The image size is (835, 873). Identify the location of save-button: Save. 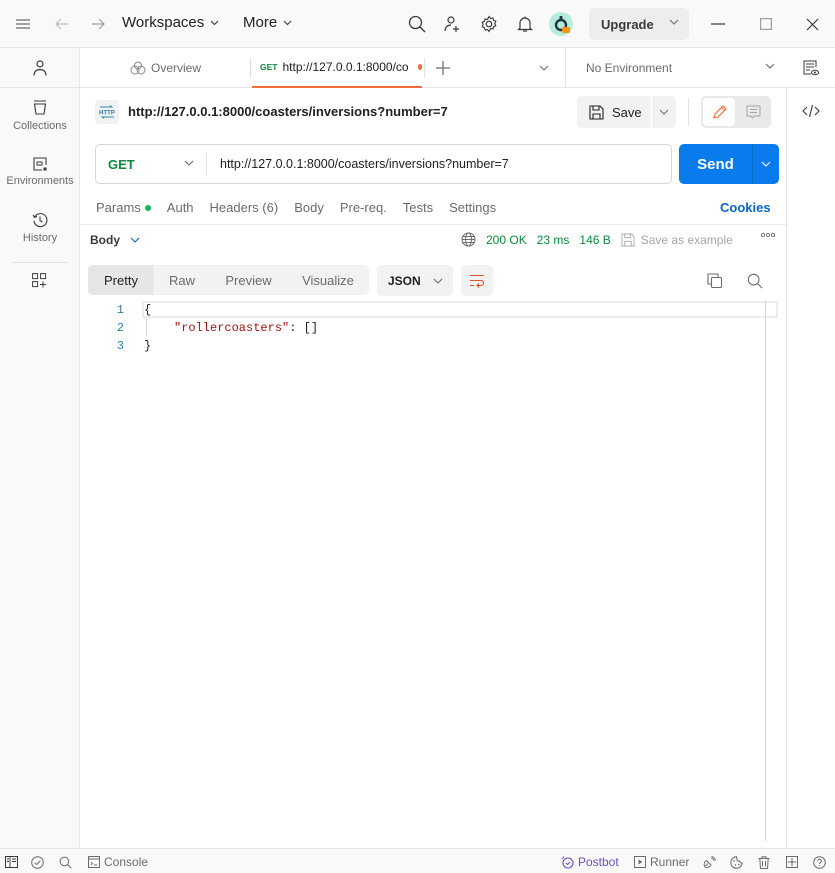
(614, 112).